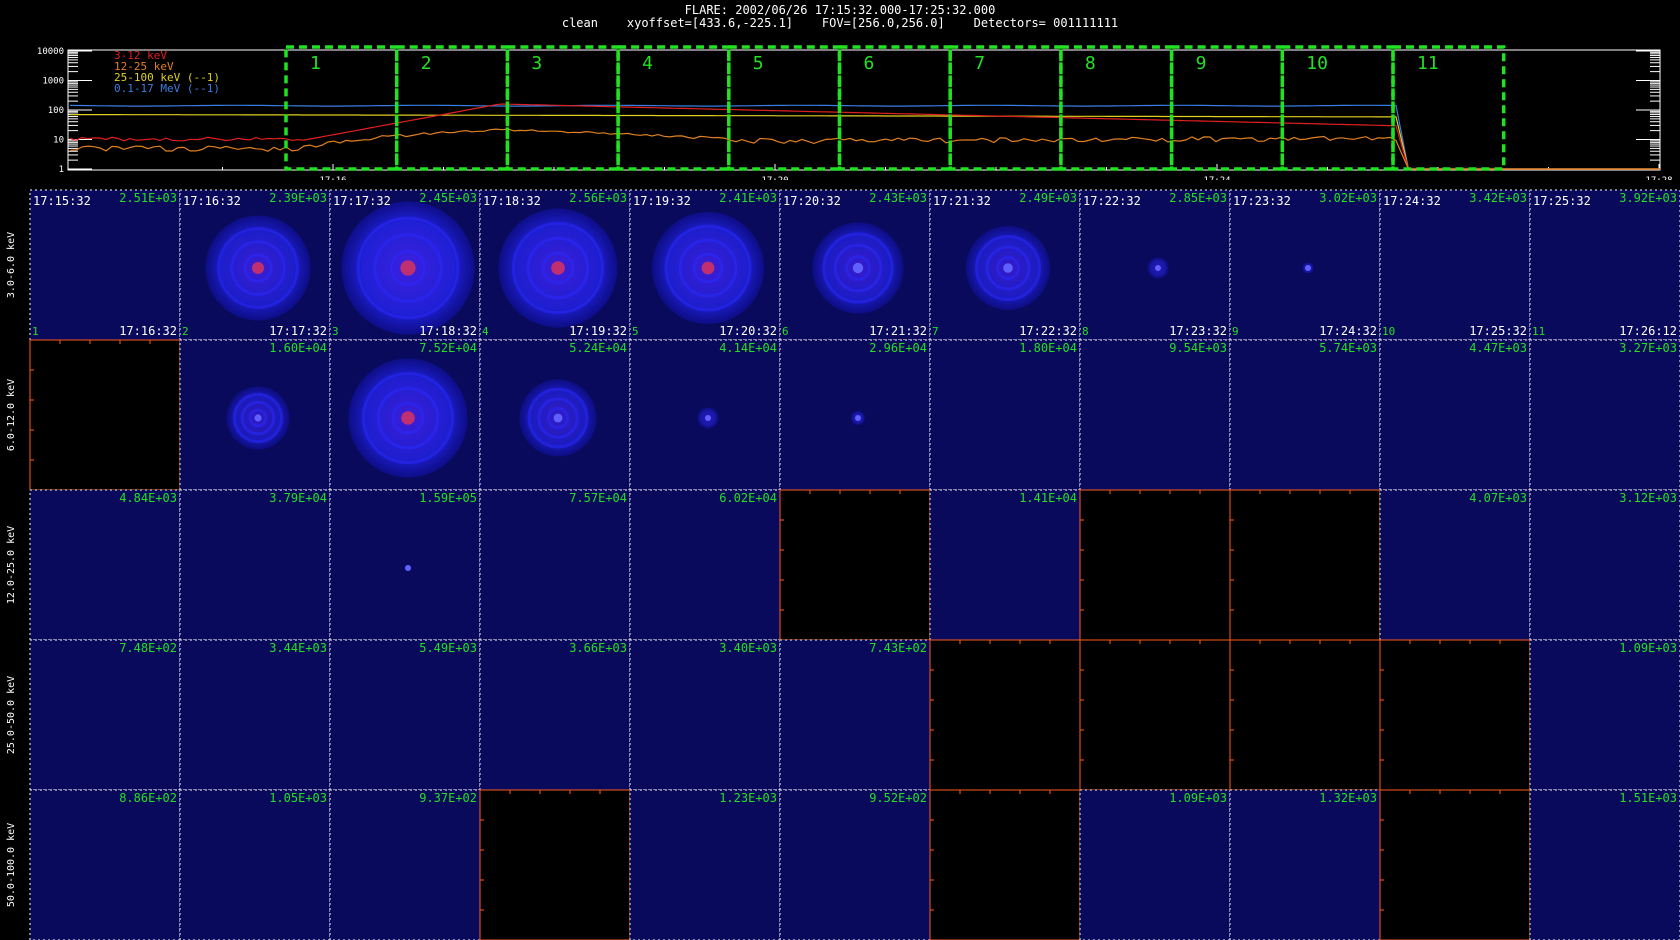  I want to click on image-panel: 1.51E+03, so click(1604, 864).